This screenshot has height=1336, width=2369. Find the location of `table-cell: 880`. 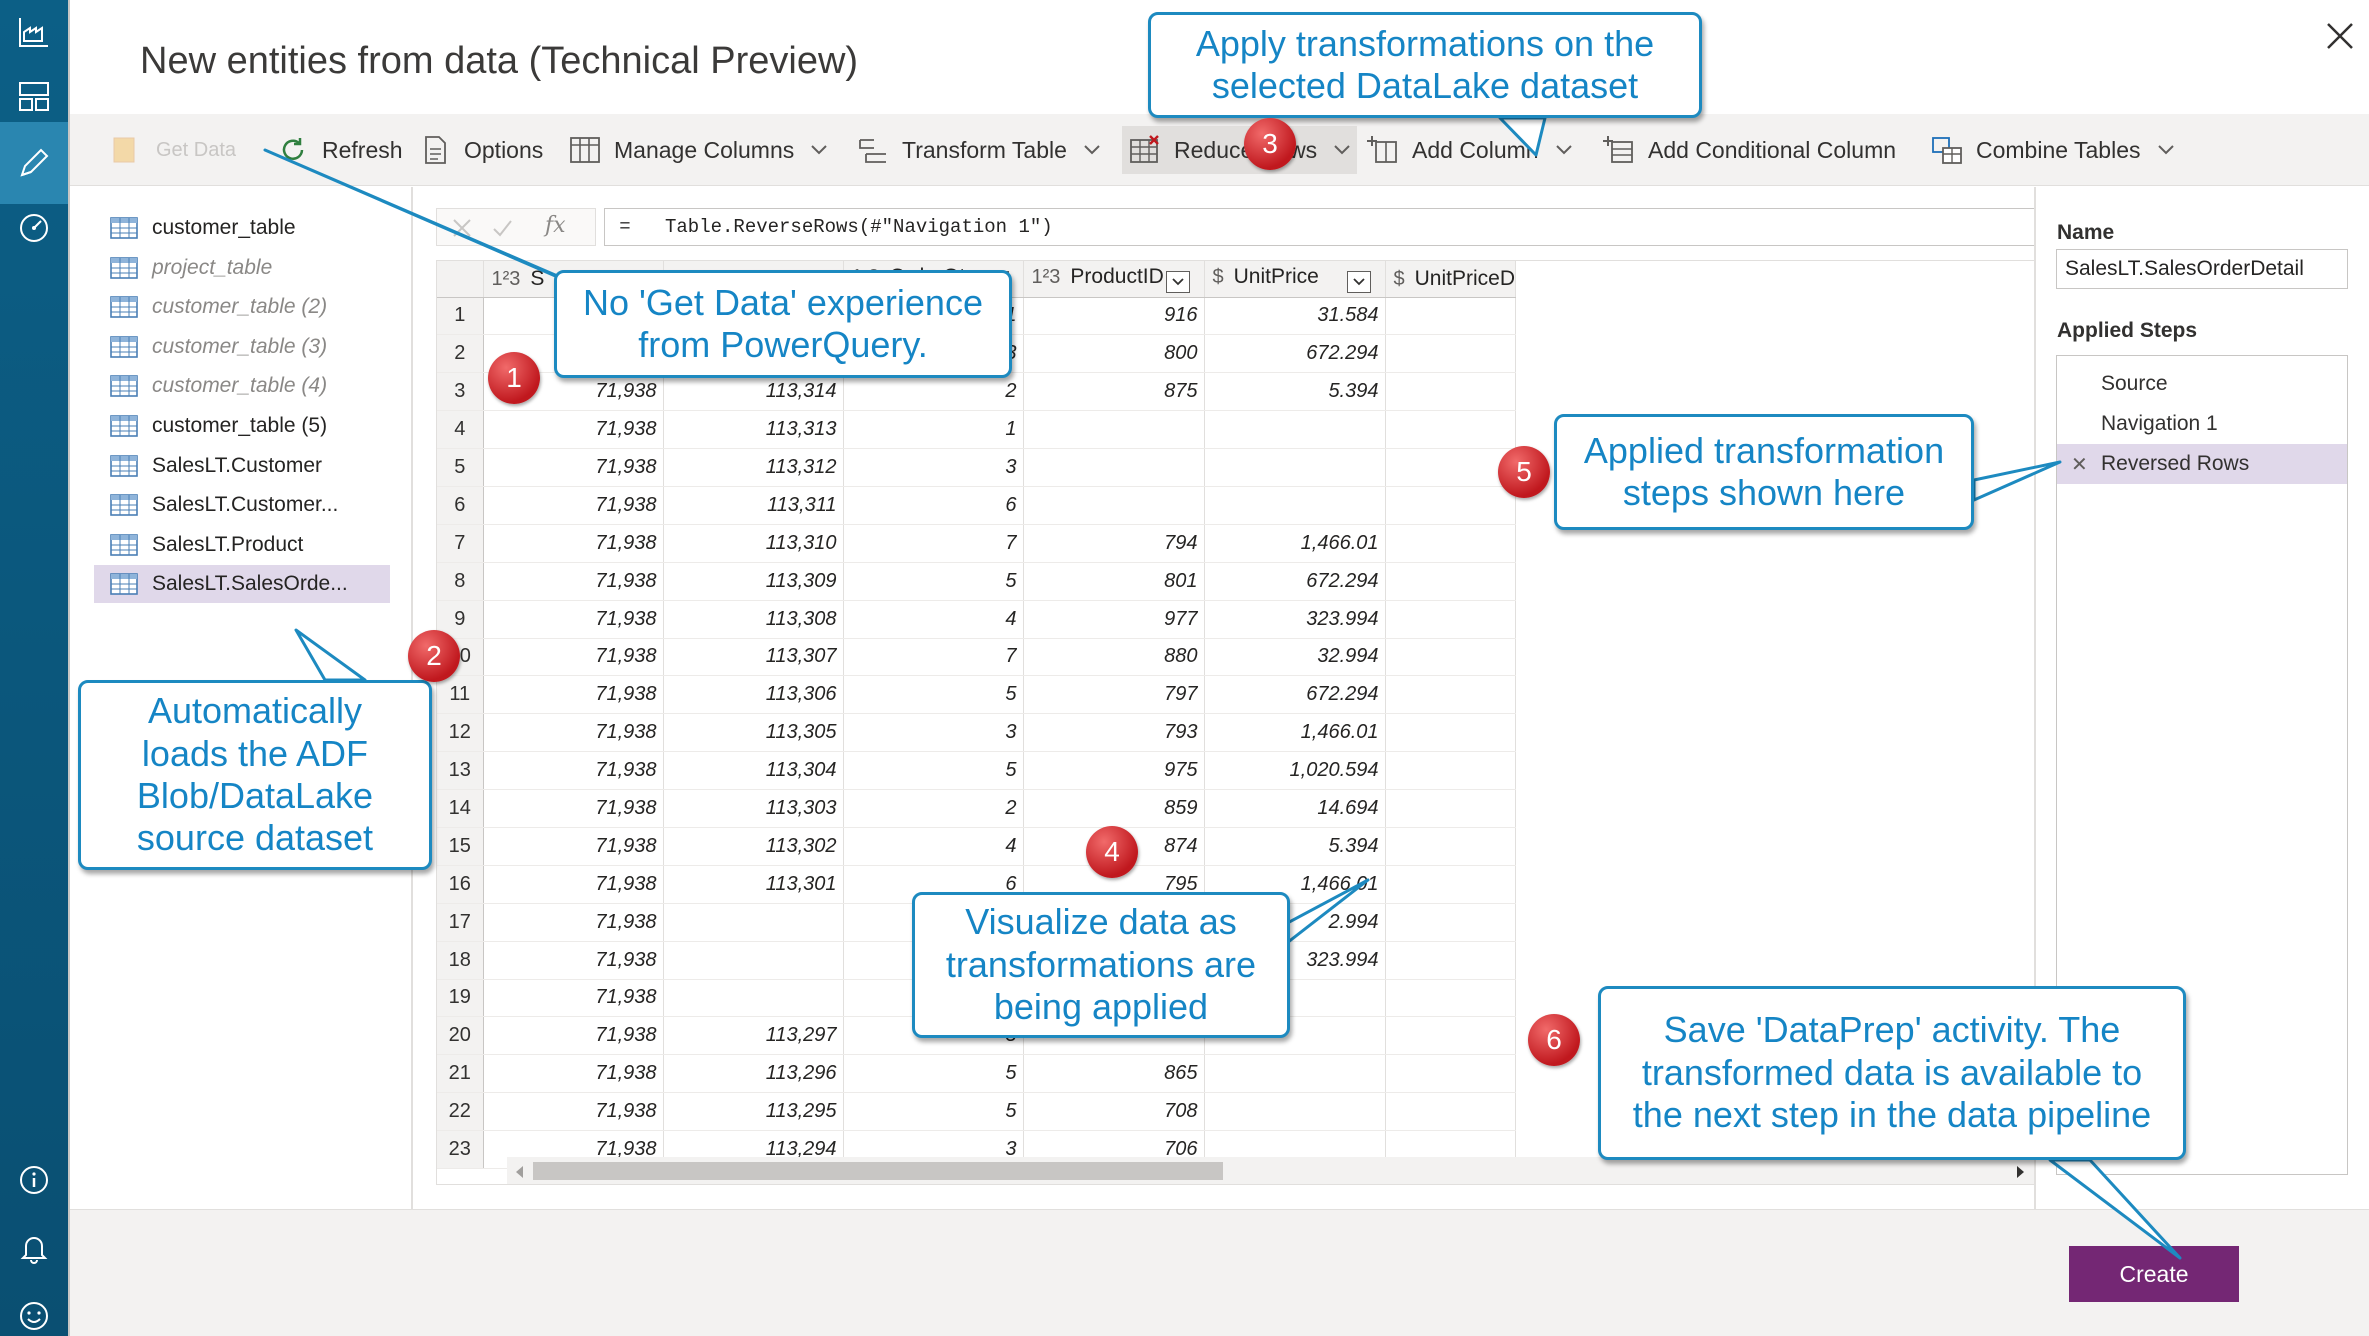

table-cell: 880 is located at coordinates (1114, 657).